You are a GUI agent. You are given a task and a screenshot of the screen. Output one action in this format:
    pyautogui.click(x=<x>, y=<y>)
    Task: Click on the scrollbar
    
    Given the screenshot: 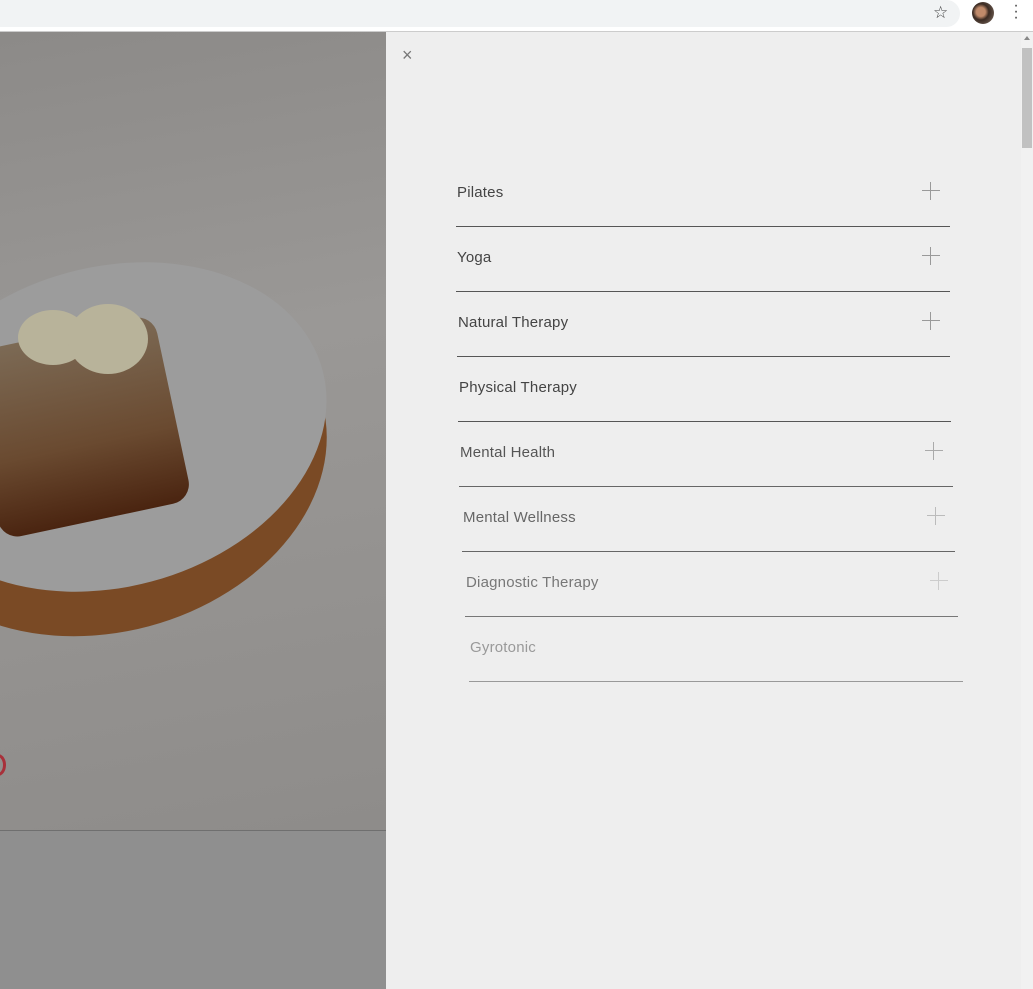 What is the action you would take?
    pyautogui.click(x=1027, y=510)
    